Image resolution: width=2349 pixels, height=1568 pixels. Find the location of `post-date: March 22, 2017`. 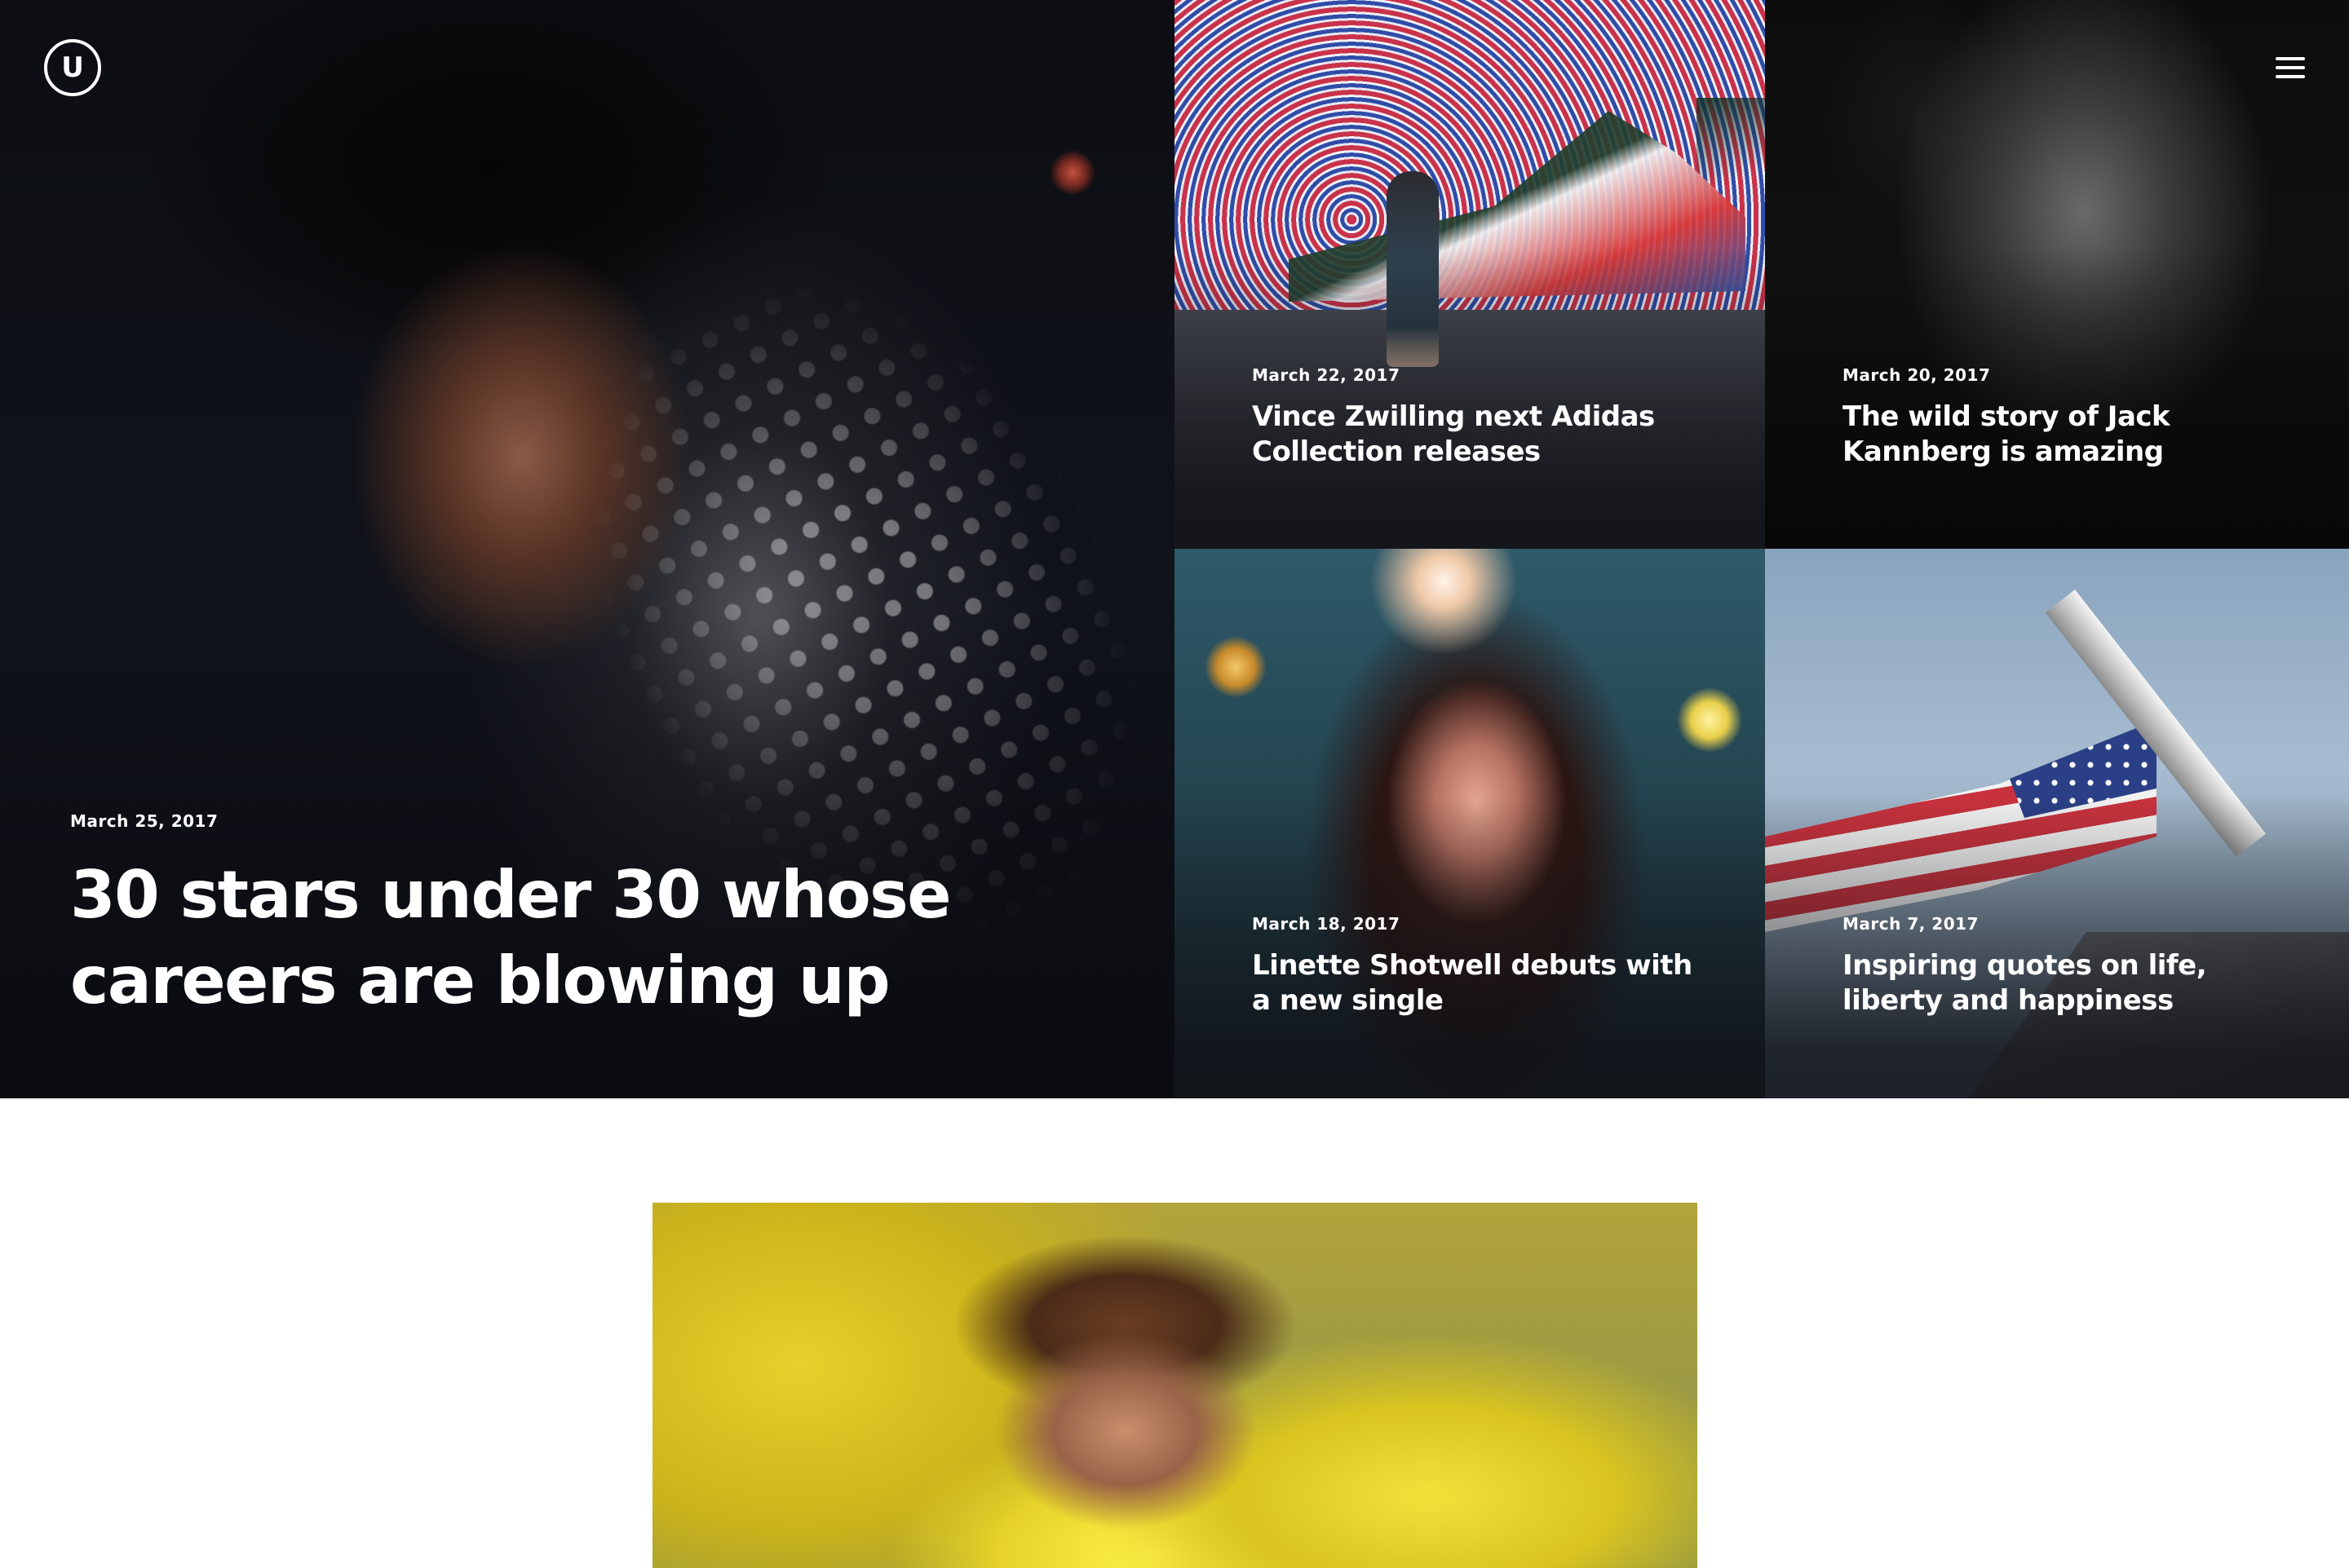

post-date: March 22, 2017 is located at coordinates (1326, 375).